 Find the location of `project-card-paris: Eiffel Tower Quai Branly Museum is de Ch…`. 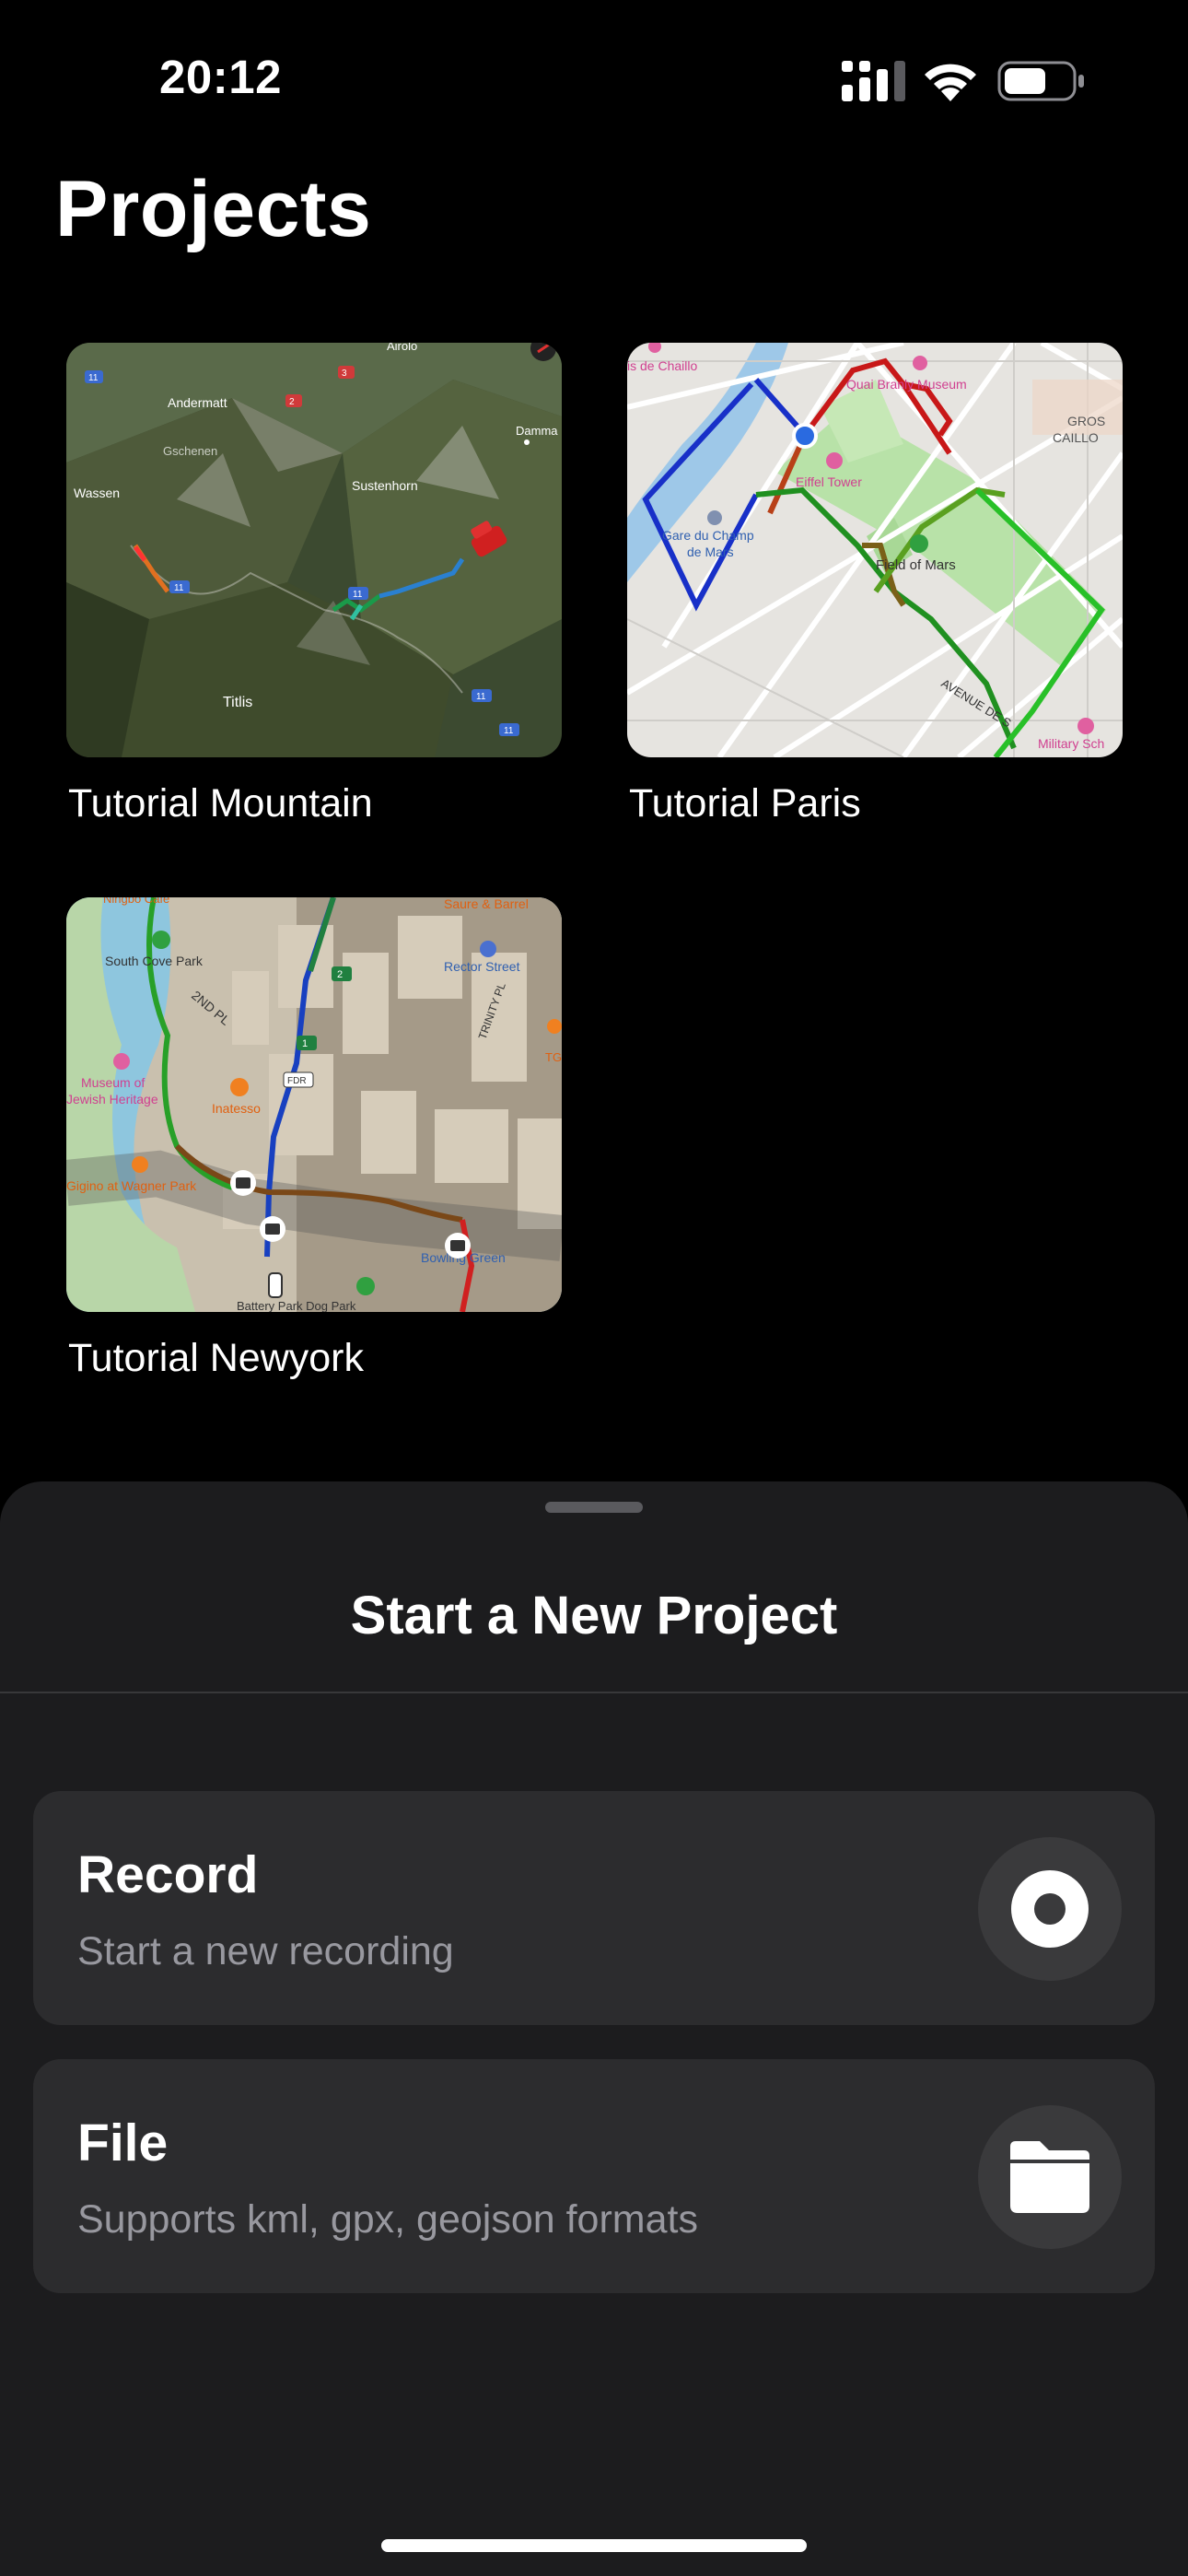

project-card-paris: Eiffel Tower Quai Branly Museum is de Ch… is located at coordinates (875, 584).